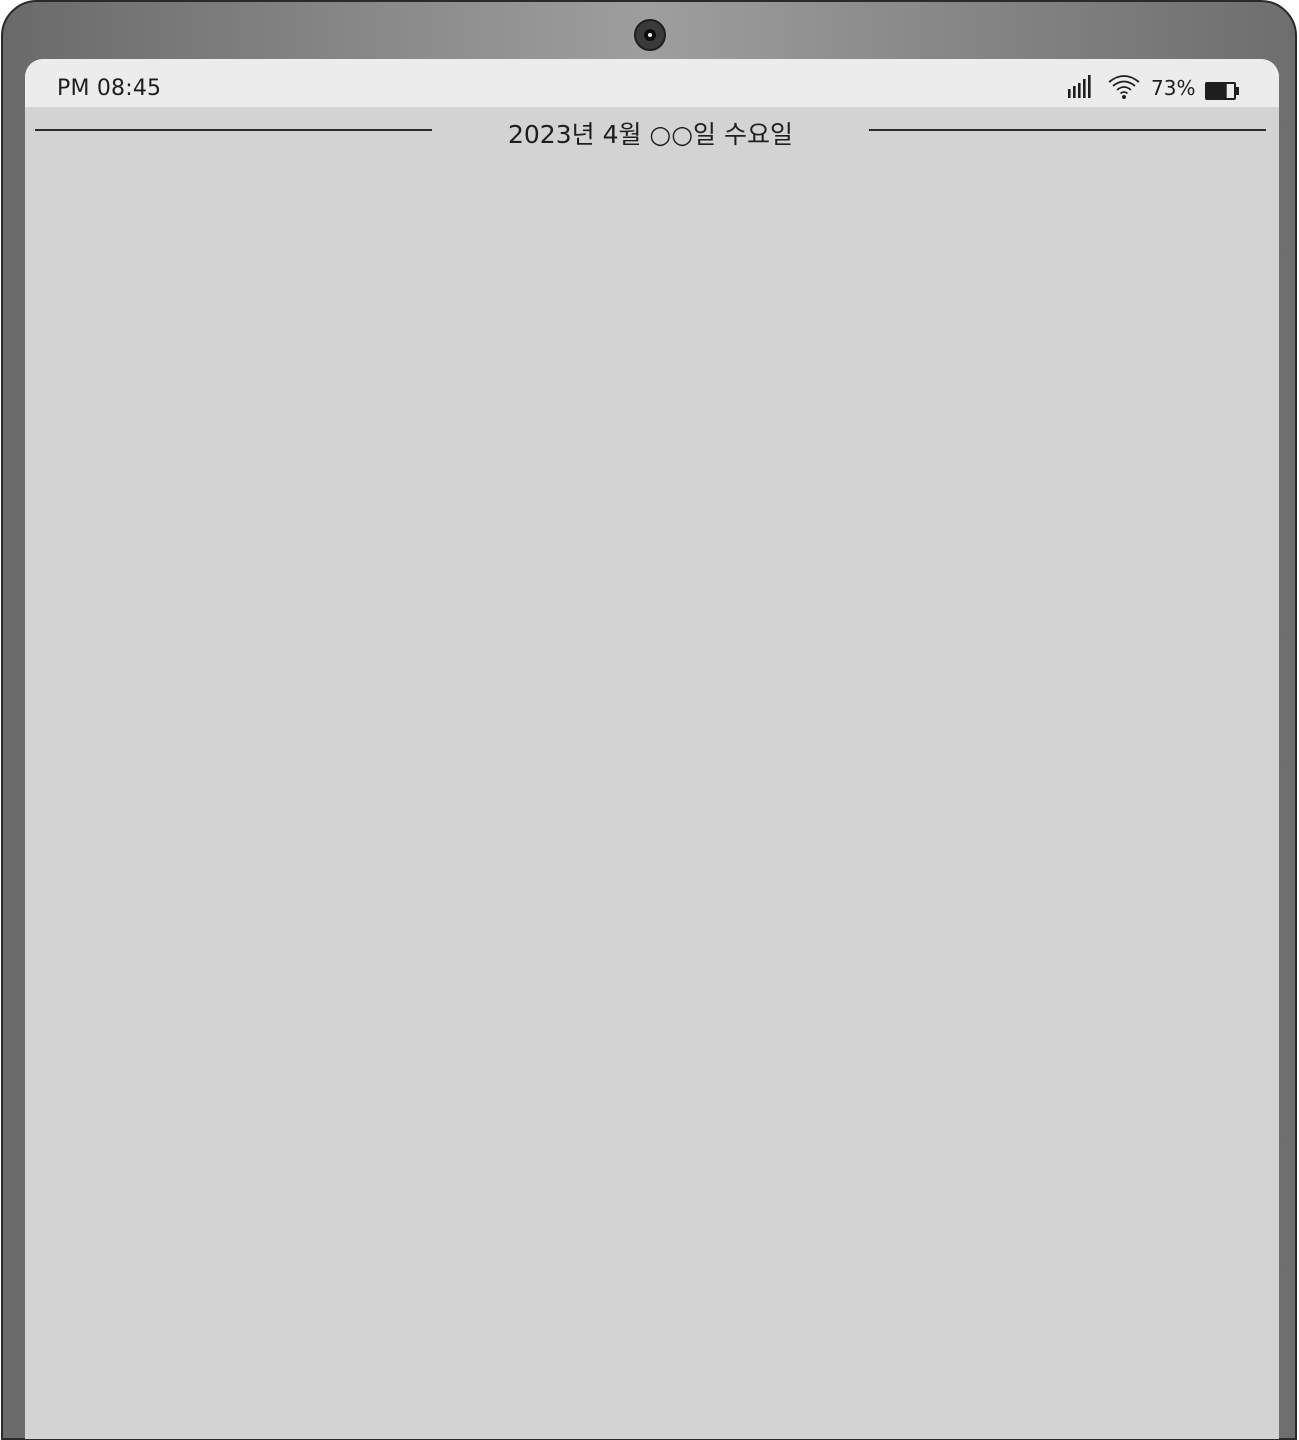  I want to click on battery-fill, so click(1217, 91).